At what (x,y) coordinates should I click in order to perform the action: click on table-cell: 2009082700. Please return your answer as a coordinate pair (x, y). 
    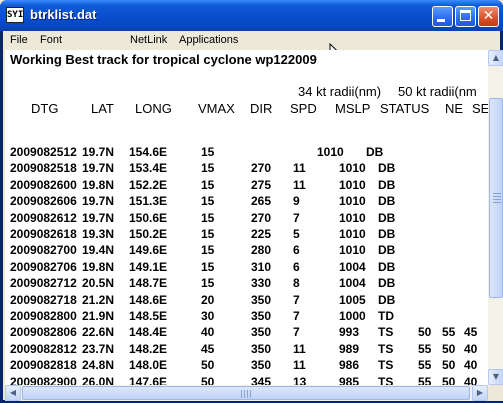
    Looking at the image, I should click on (43, 250).